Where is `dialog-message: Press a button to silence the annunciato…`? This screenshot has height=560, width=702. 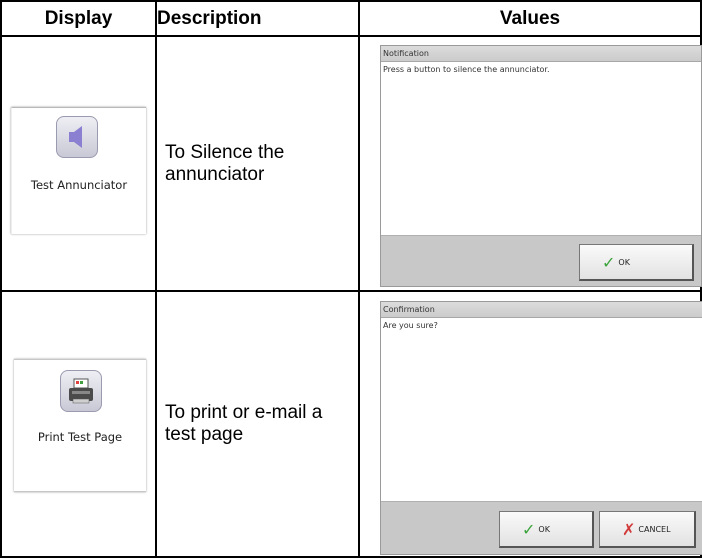 dialog-message: Press a button to silence the annunciato… is located at coordinates (466, 69).